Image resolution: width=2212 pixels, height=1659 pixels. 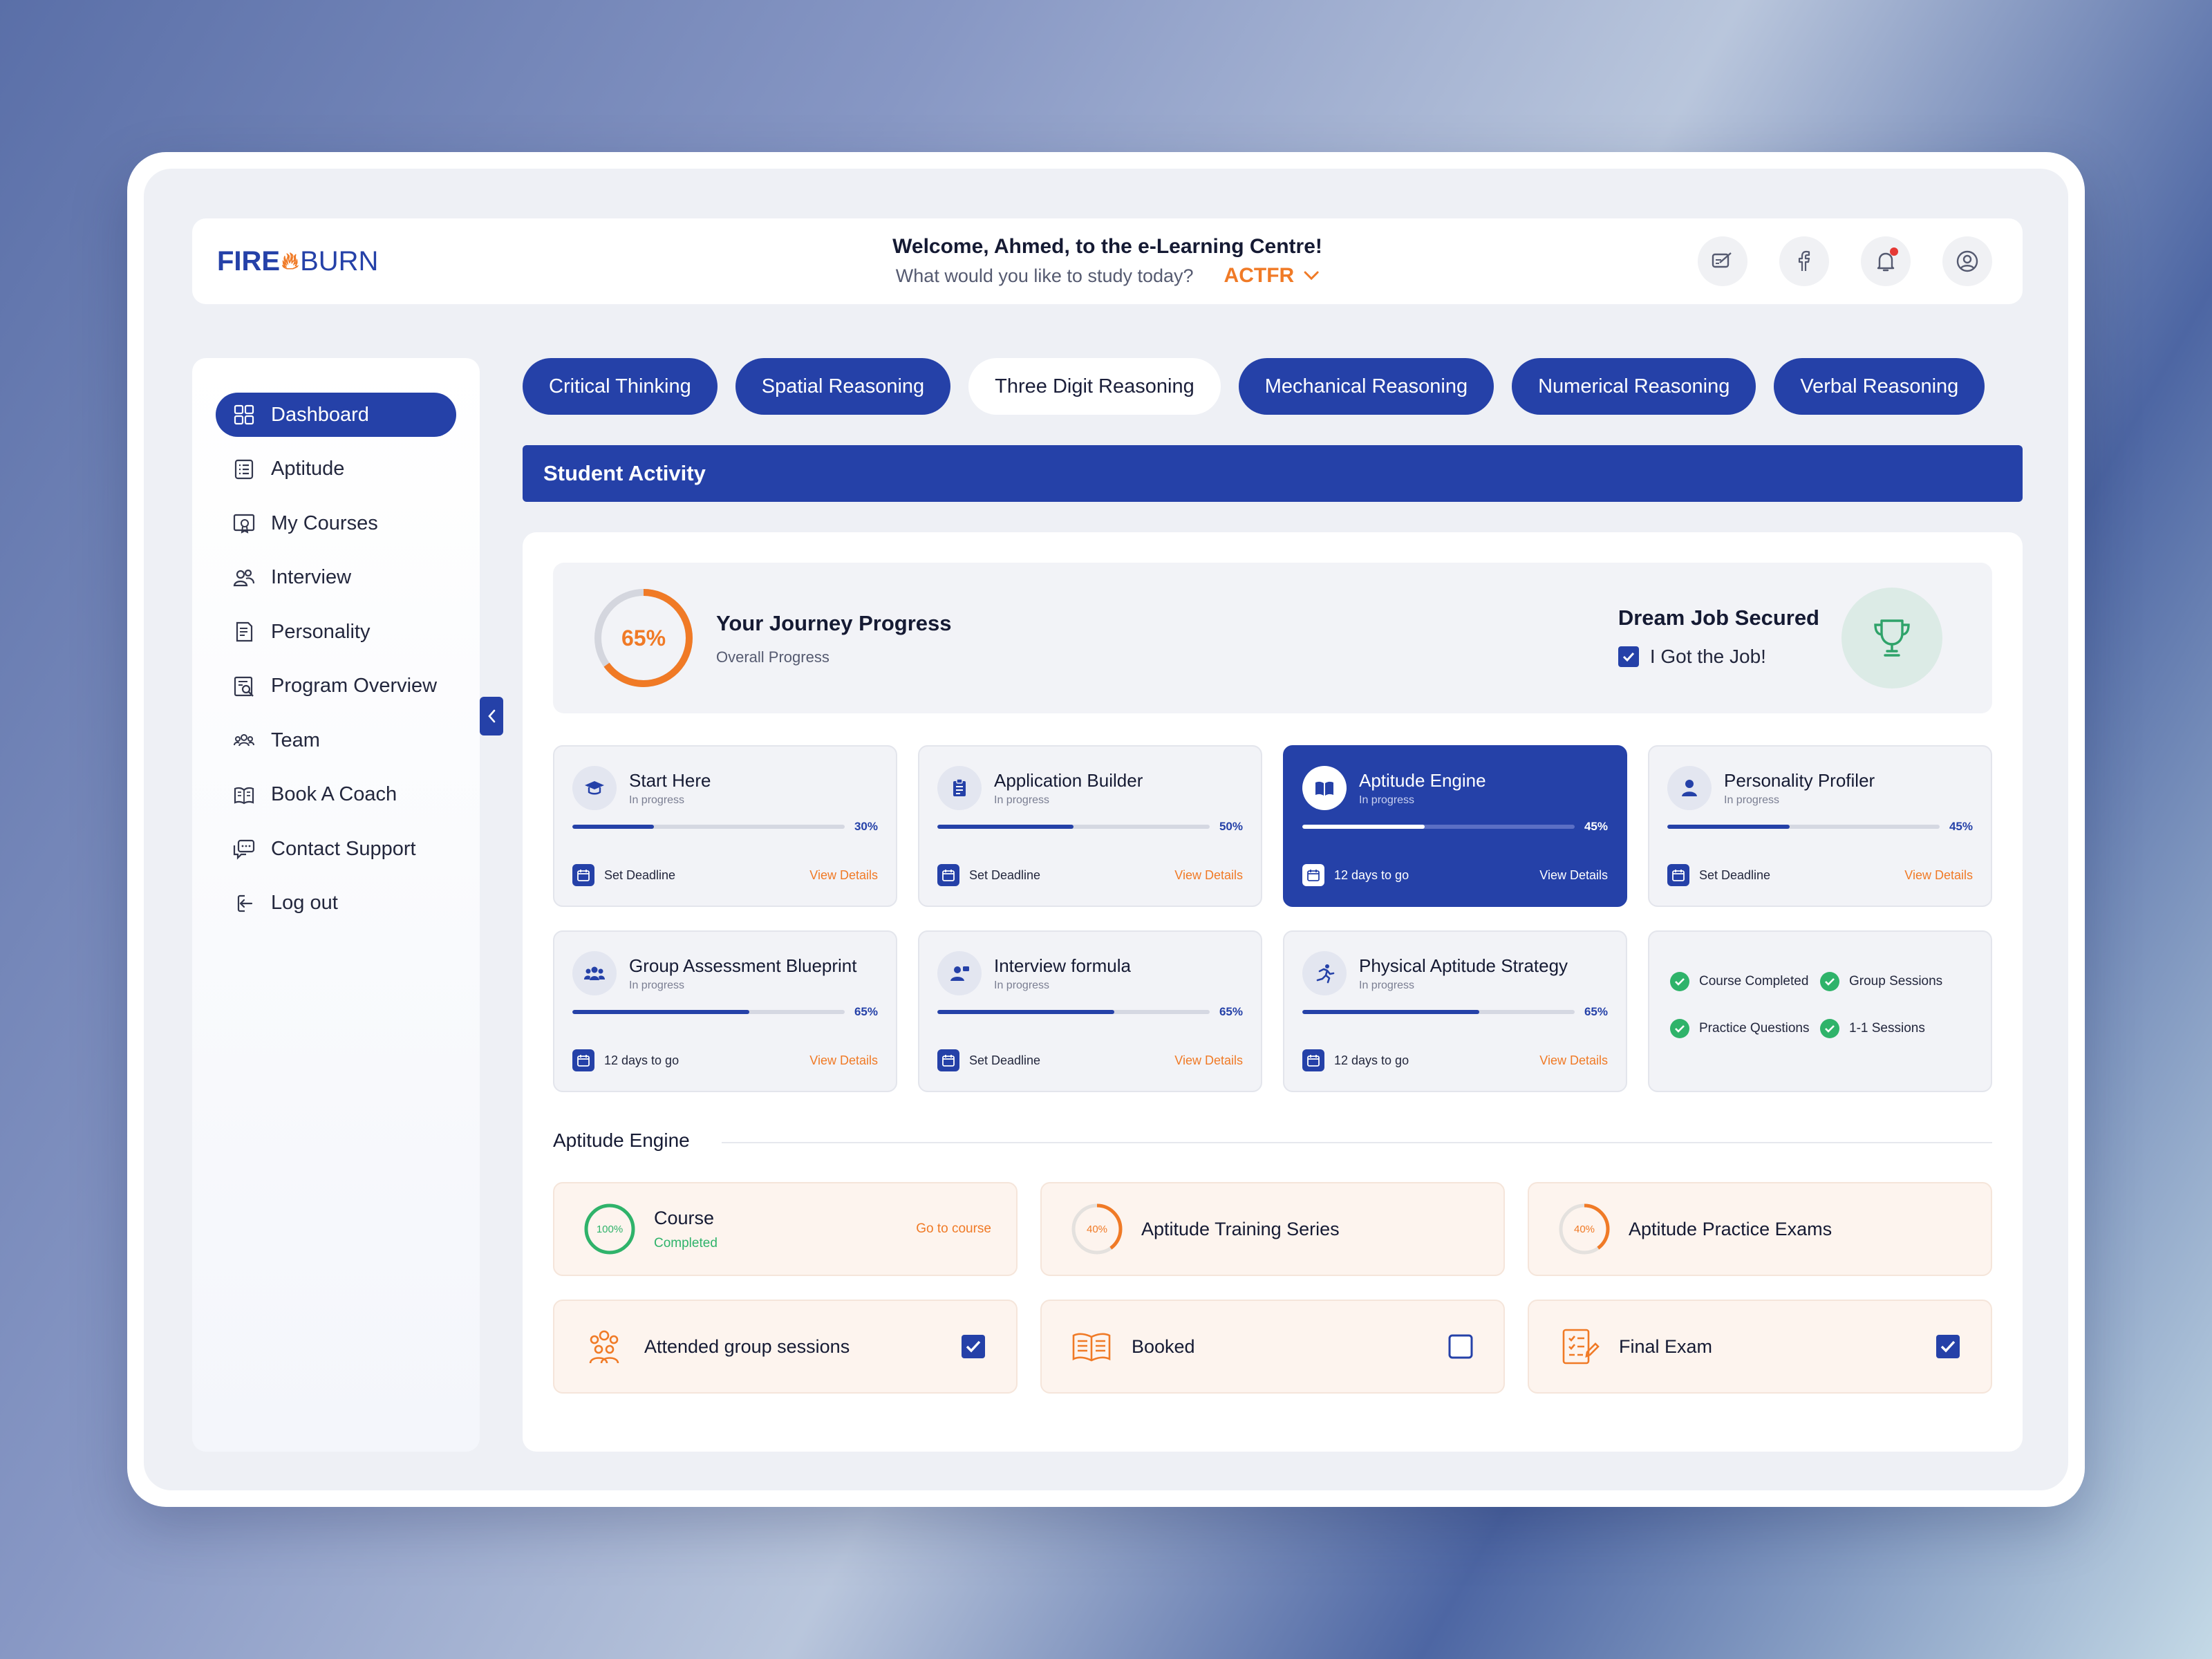 I want to click on sidebar-item-personality: Personality, so click(x=336, y=632).